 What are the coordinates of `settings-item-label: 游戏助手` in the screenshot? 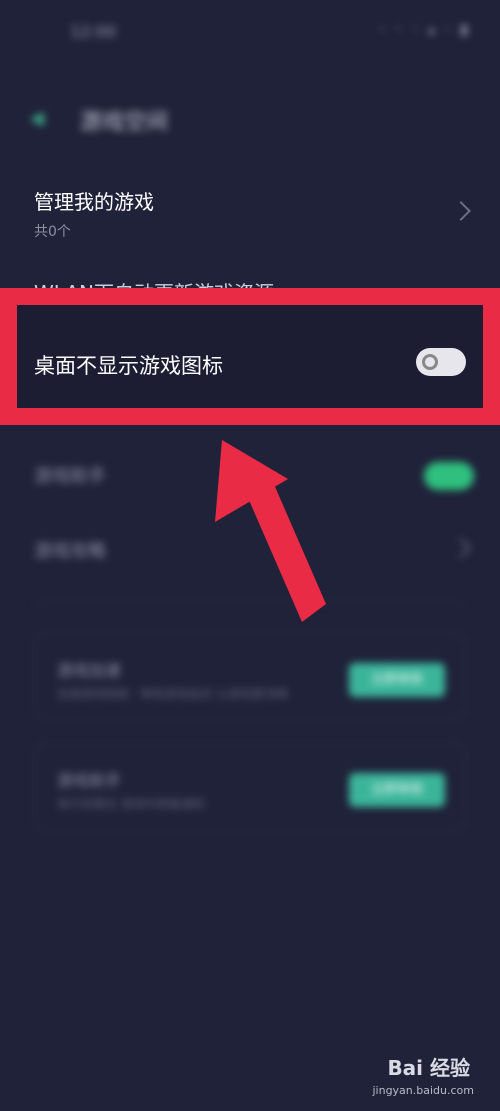 It's located at (70, 476).